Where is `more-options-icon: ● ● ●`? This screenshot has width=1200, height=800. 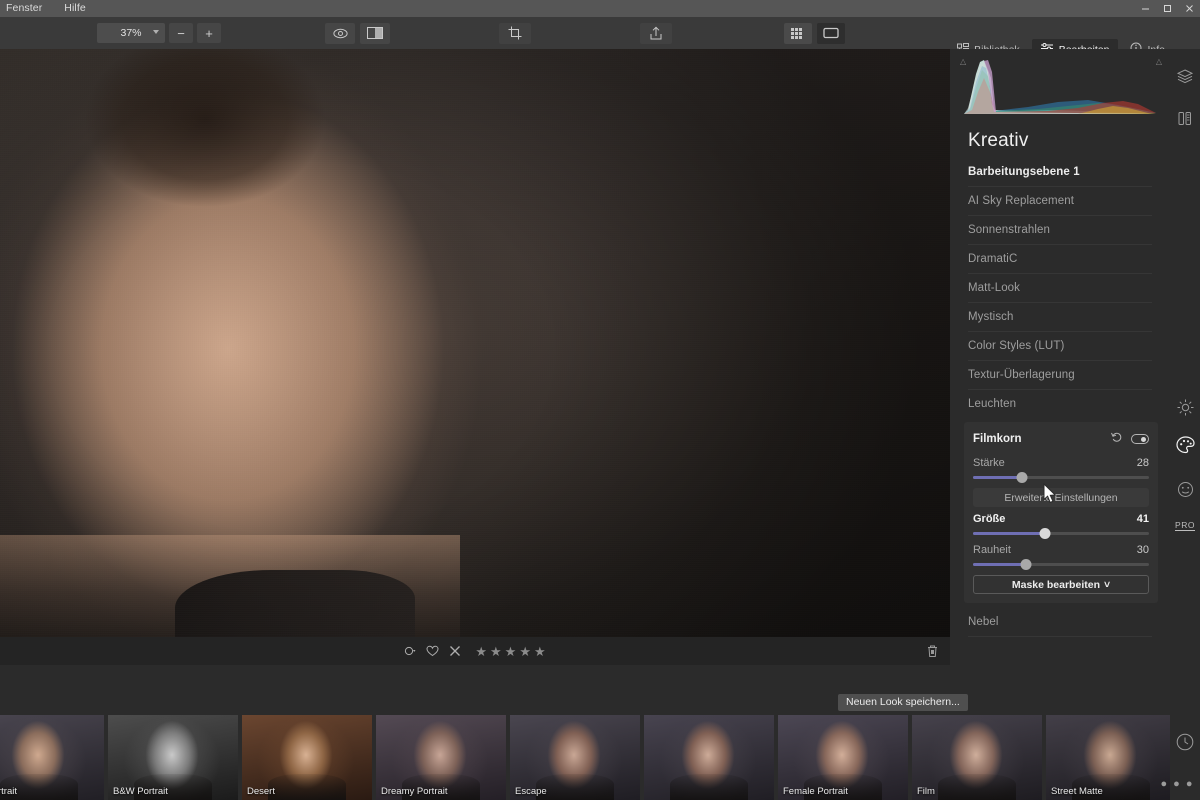 more-options-icon: ● ● ● is located at coordinates (1177, 784).